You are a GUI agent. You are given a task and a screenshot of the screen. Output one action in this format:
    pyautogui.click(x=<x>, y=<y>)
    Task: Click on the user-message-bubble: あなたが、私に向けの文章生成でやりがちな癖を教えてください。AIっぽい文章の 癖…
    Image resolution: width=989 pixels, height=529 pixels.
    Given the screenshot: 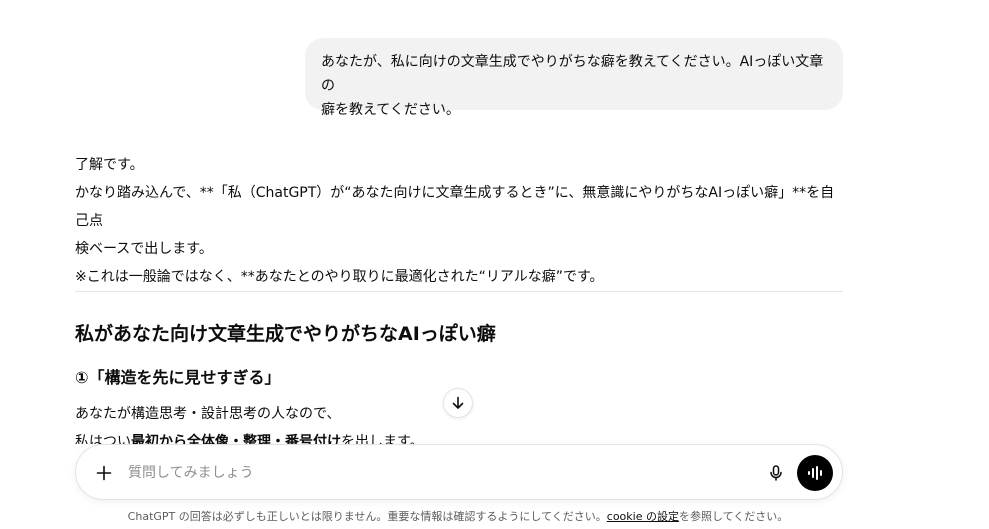 What is the action you would take?
    pyautogui.click(x=574, y=78)
    